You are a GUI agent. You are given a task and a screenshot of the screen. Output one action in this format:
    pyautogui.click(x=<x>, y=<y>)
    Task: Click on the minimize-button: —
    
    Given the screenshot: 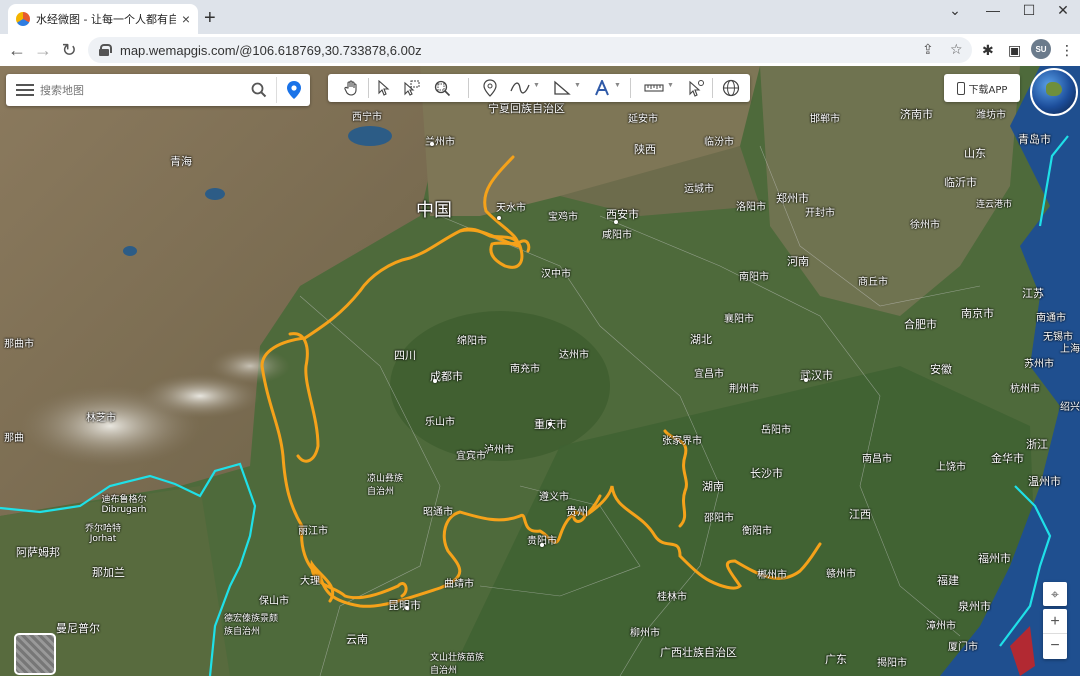 What is the action you would take?
    pyautogui.click(x=993, y=10)
    